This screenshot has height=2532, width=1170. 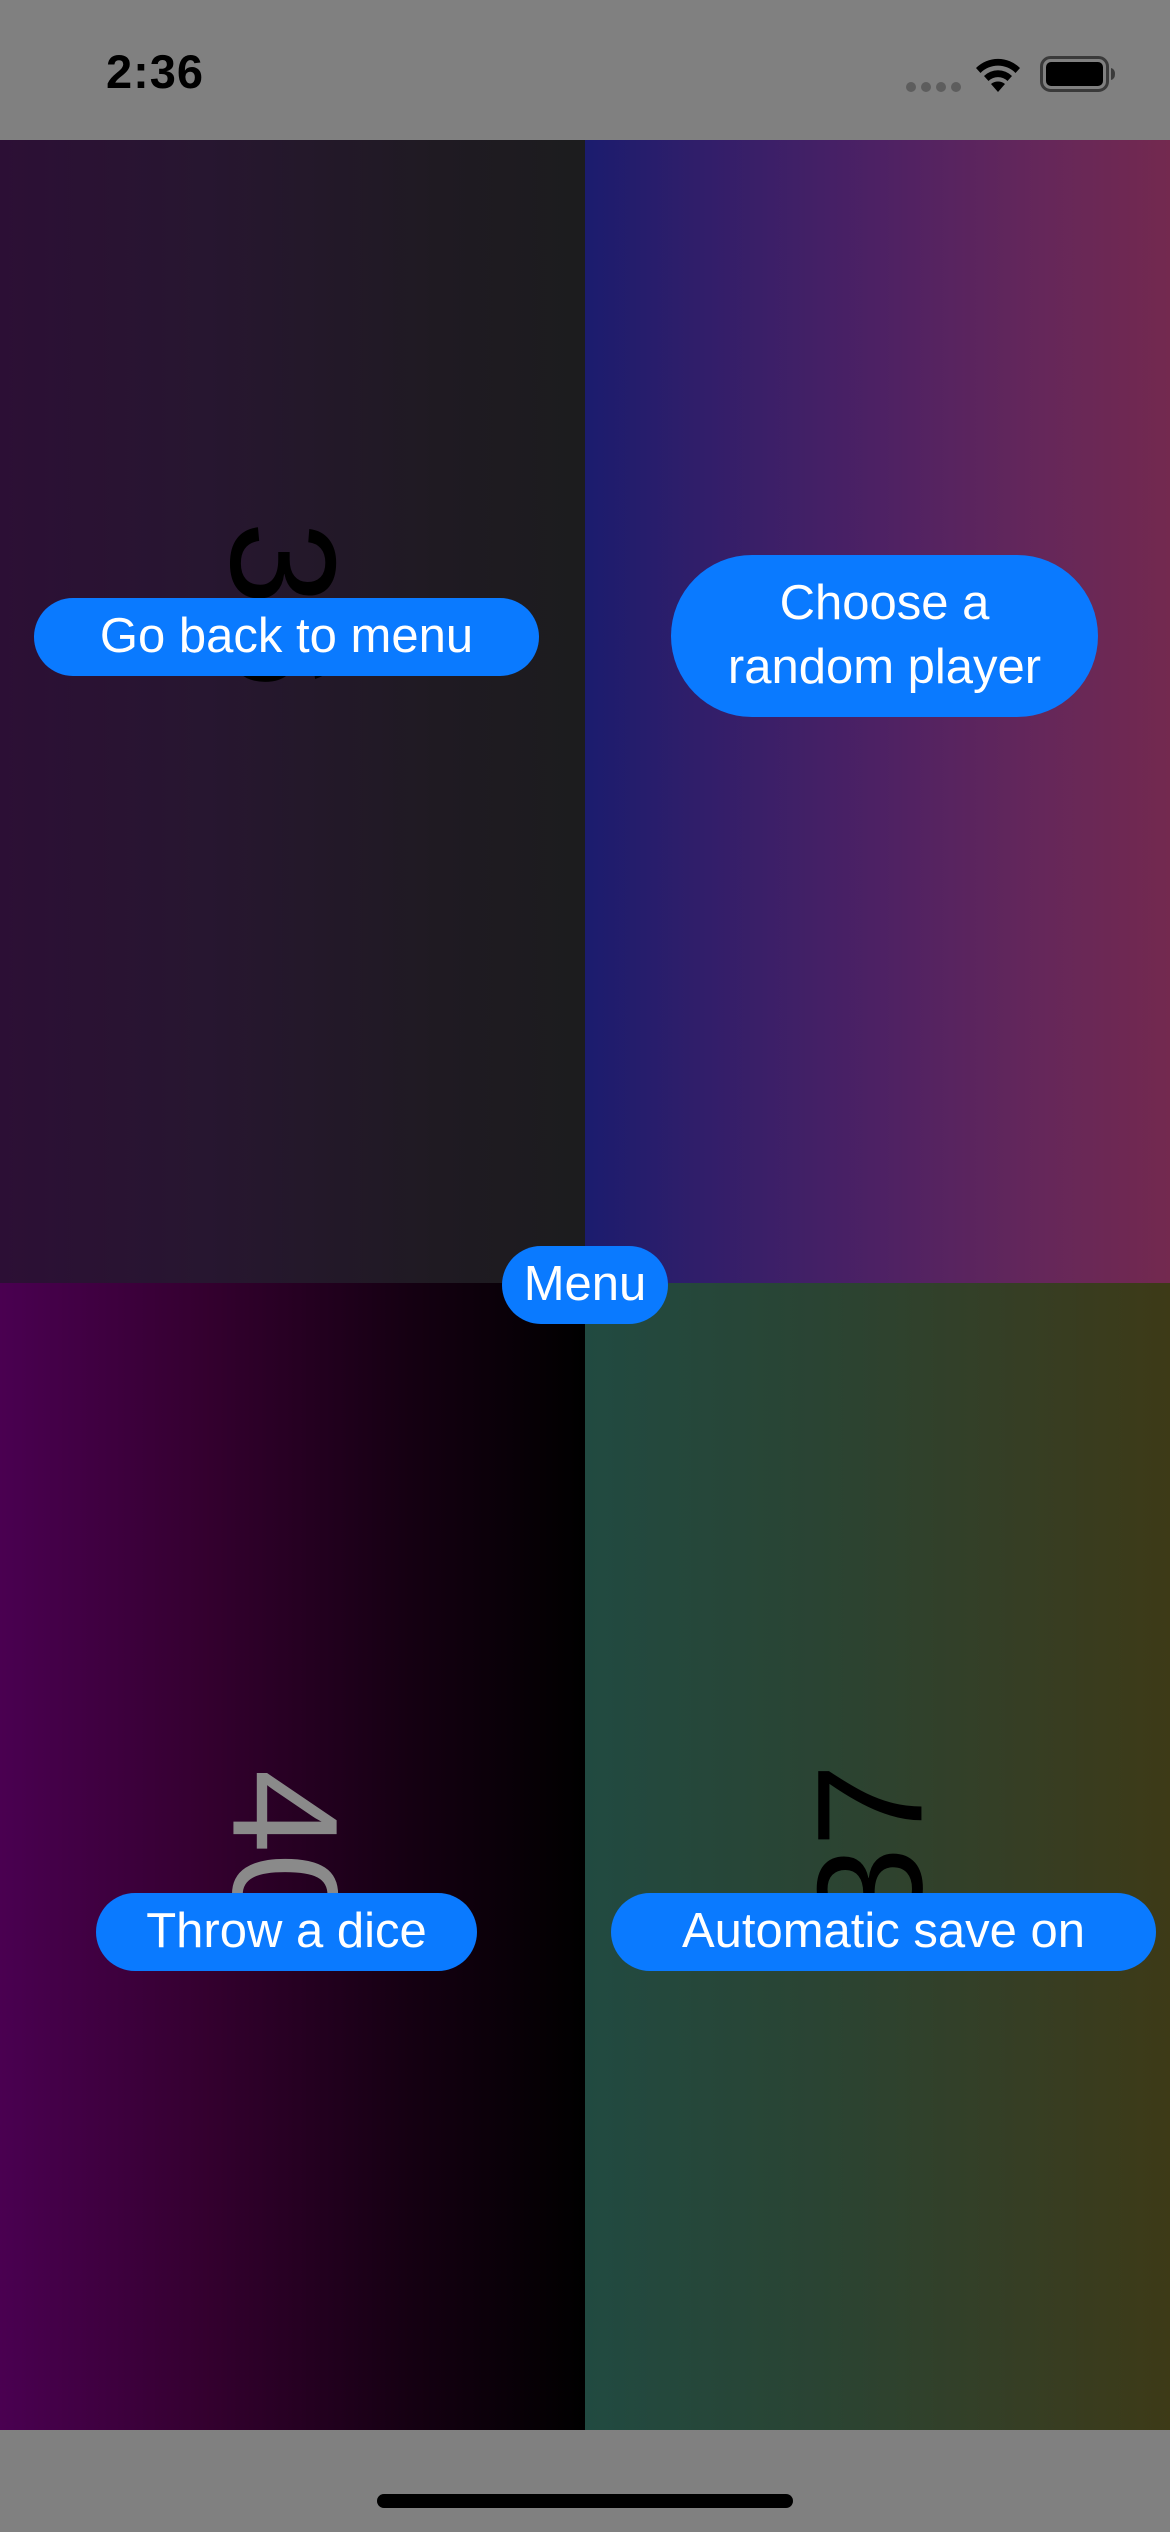 I want to click on wifi-icon, so click(x=998, y=75).